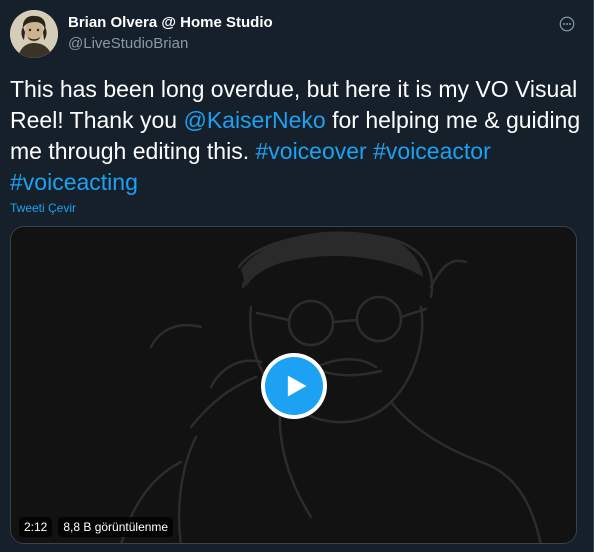 This screenshot has width=594, height=552. I want to click on video-meta: 2:12 8,8 B görüntülenme, so click(96, 527).